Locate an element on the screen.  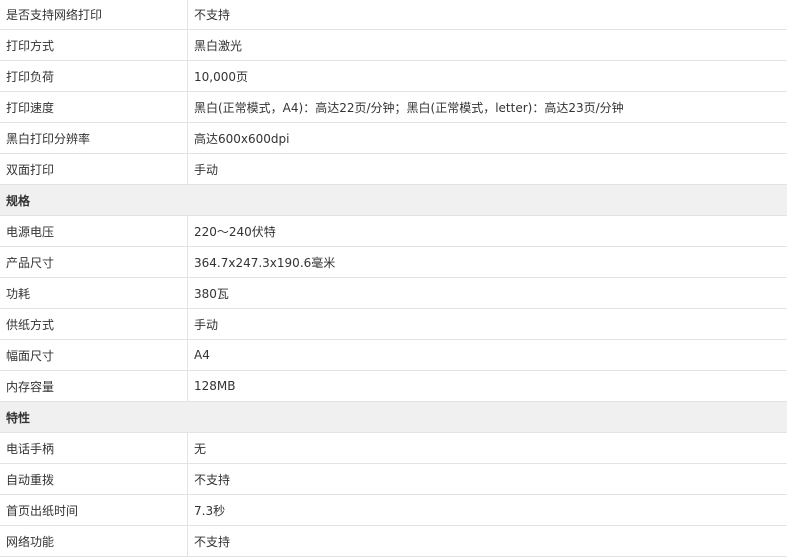
spec-label: 产品尺寸 is located at coordinates (94, 262).